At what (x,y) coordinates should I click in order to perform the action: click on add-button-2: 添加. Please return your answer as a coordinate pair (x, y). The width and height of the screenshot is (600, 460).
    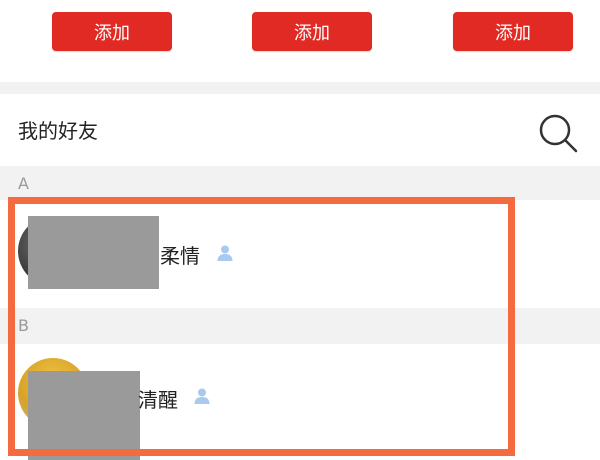
    Looking at the image, I should click on (312, 31).